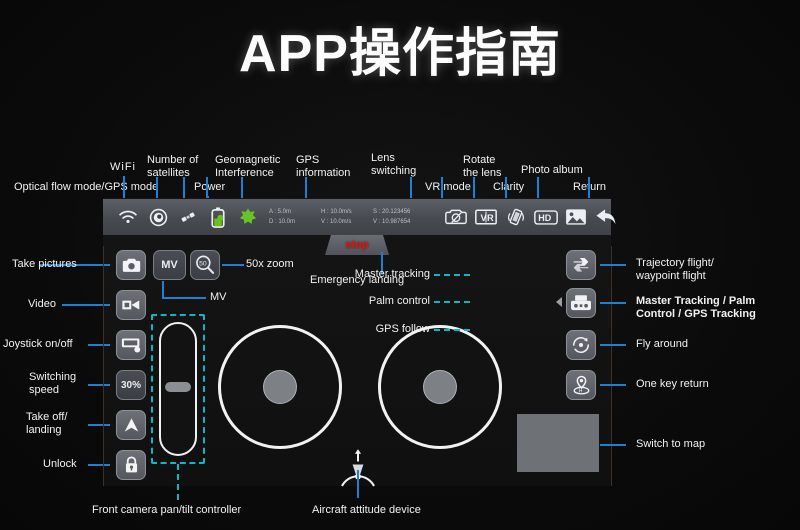  I want to click on joystick-icon, so click(130, 345).